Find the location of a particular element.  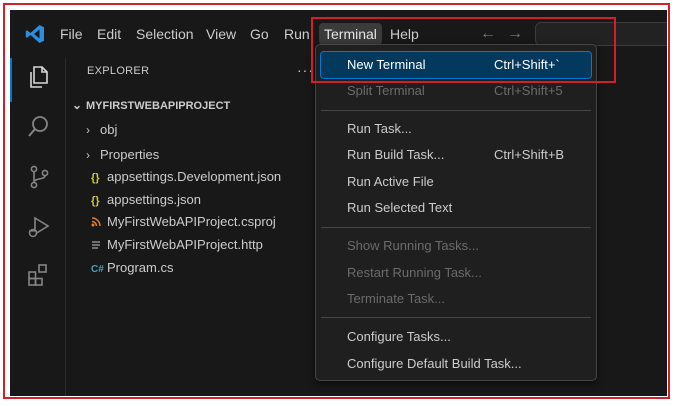

tree-item-label: appsettings.Development.json is located at coordinates (194, 176).